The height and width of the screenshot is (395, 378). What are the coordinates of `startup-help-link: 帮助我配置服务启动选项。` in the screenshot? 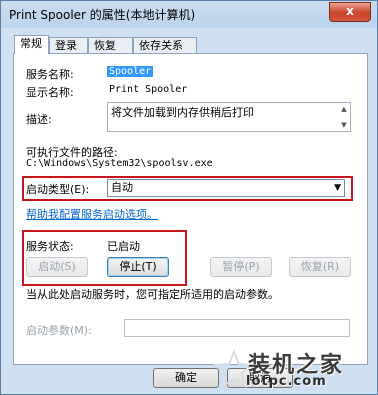 It's located at (92, 214).